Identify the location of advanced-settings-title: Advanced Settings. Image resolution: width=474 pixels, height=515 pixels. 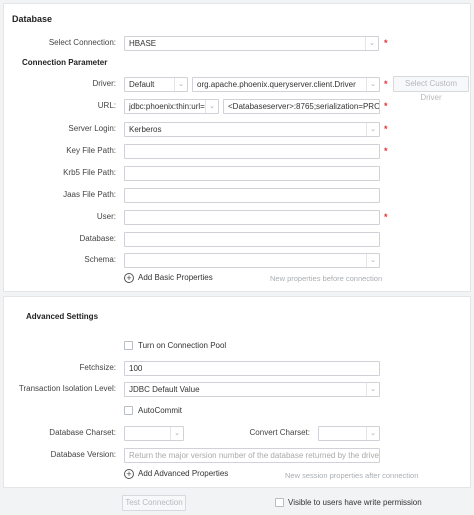
(62, 316).